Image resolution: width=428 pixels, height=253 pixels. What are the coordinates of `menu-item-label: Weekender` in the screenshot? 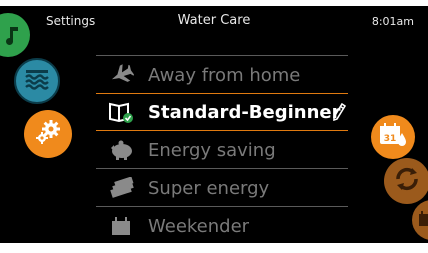 It's located at (199, 226).